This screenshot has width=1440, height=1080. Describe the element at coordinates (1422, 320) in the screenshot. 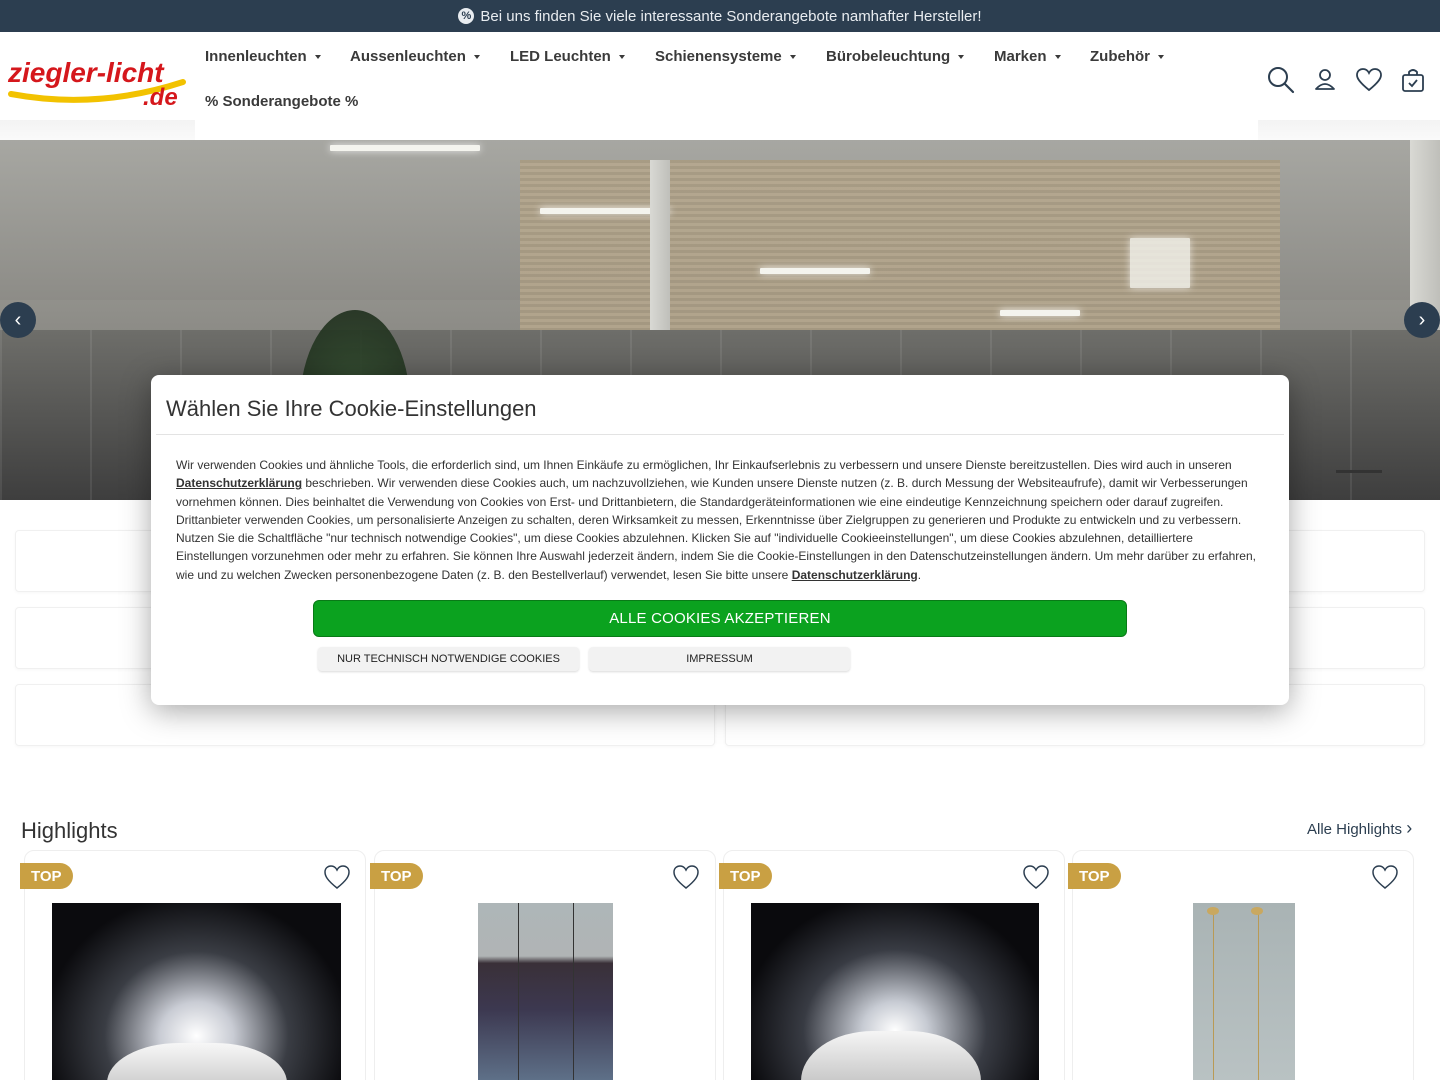

I see `slider-next-button: ›` at that location.